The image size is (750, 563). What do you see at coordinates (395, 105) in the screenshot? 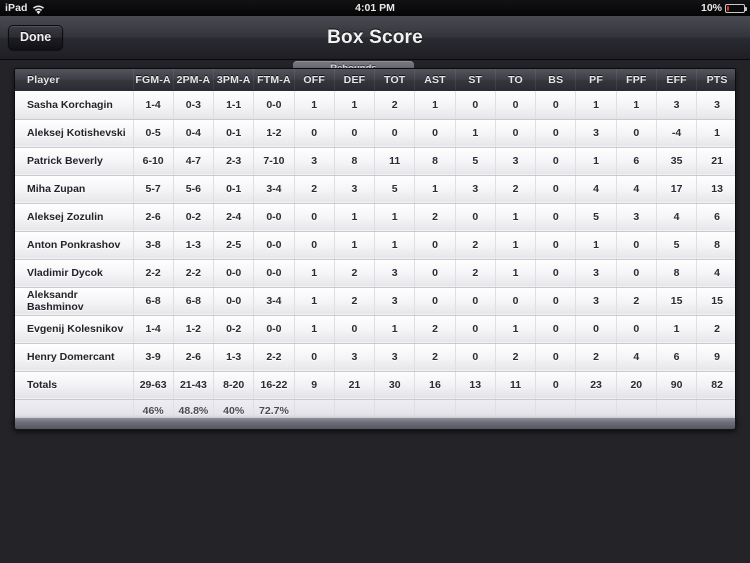
I see `cell-tot: 2` at bounding box center [395, 105].